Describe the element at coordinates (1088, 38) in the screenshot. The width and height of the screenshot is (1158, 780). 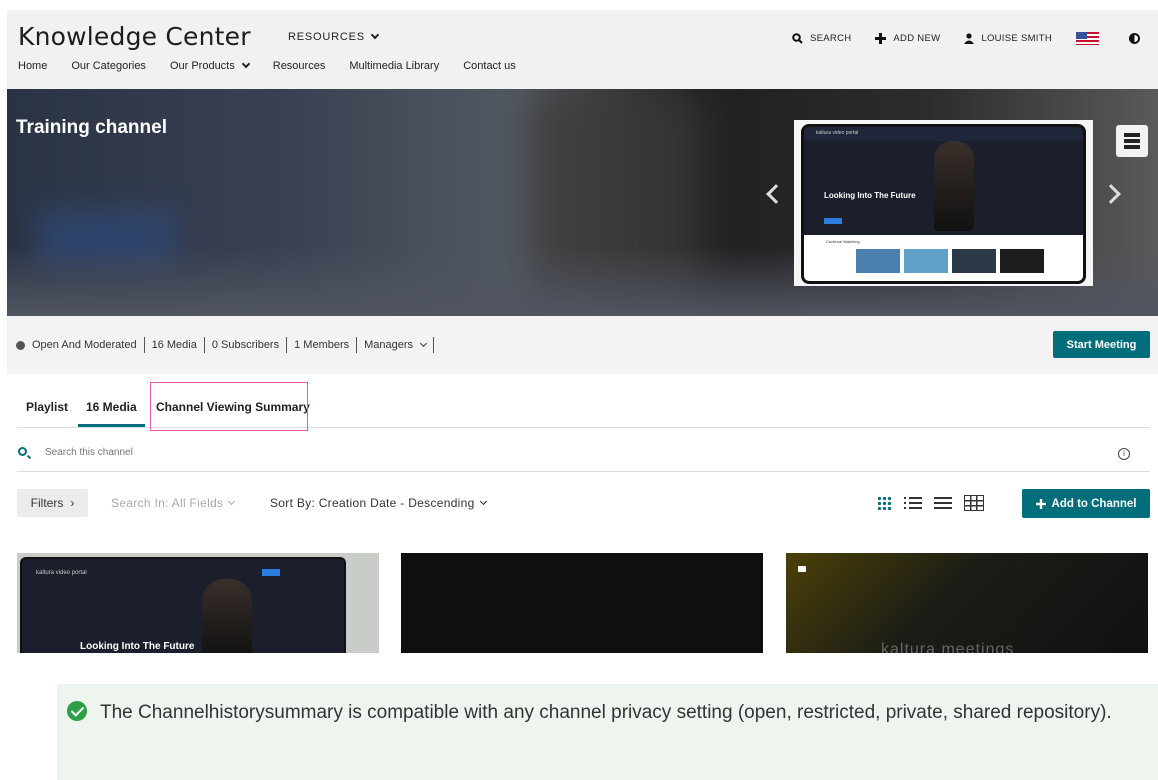
I see `language-flag-icon` at that location.